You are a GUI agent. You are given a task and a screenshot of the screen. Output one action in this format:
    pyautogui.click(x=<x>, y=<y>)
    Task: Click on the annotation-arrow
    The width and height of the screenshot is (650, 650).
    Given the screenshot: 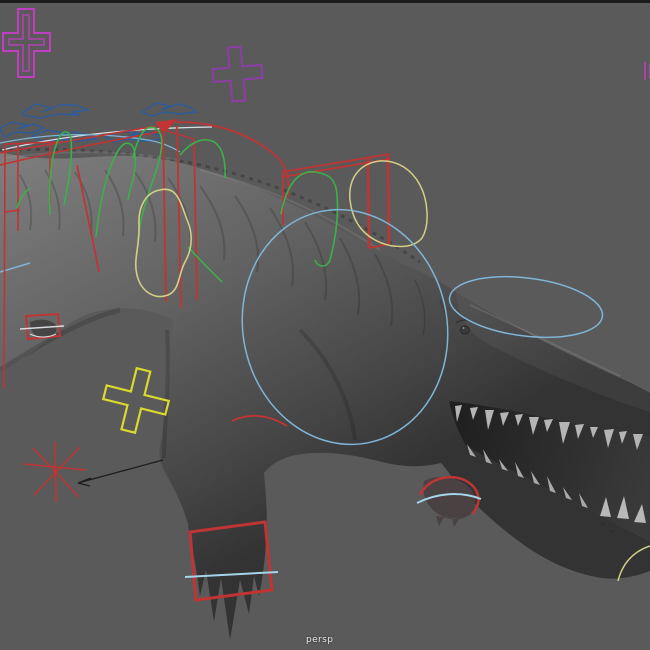 What is the action you would take?
    pyautogui.click(x=120, y=473)
    